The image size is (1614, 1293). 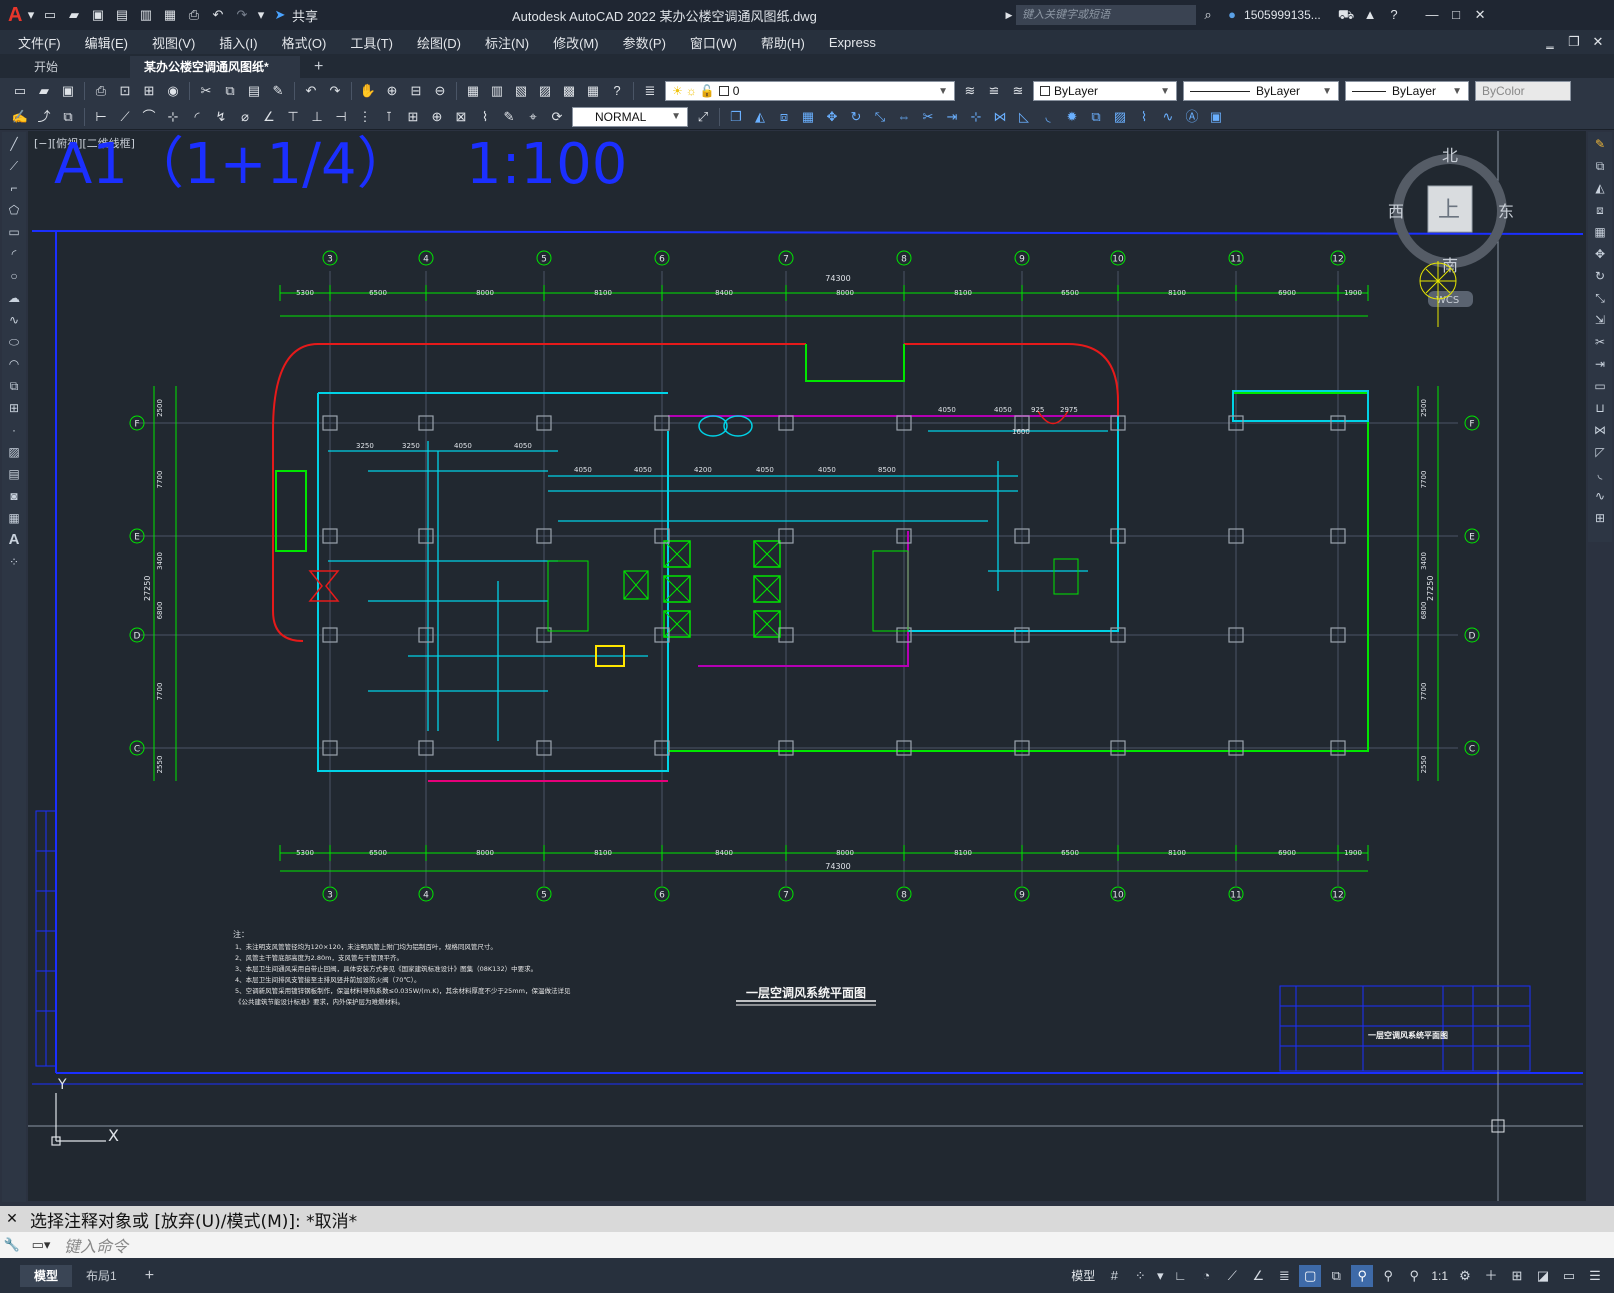 What do you see at coordinates (368, 91) in the screenshot?
I see `pan-icon: ✋` at bounding box center [368, 91].